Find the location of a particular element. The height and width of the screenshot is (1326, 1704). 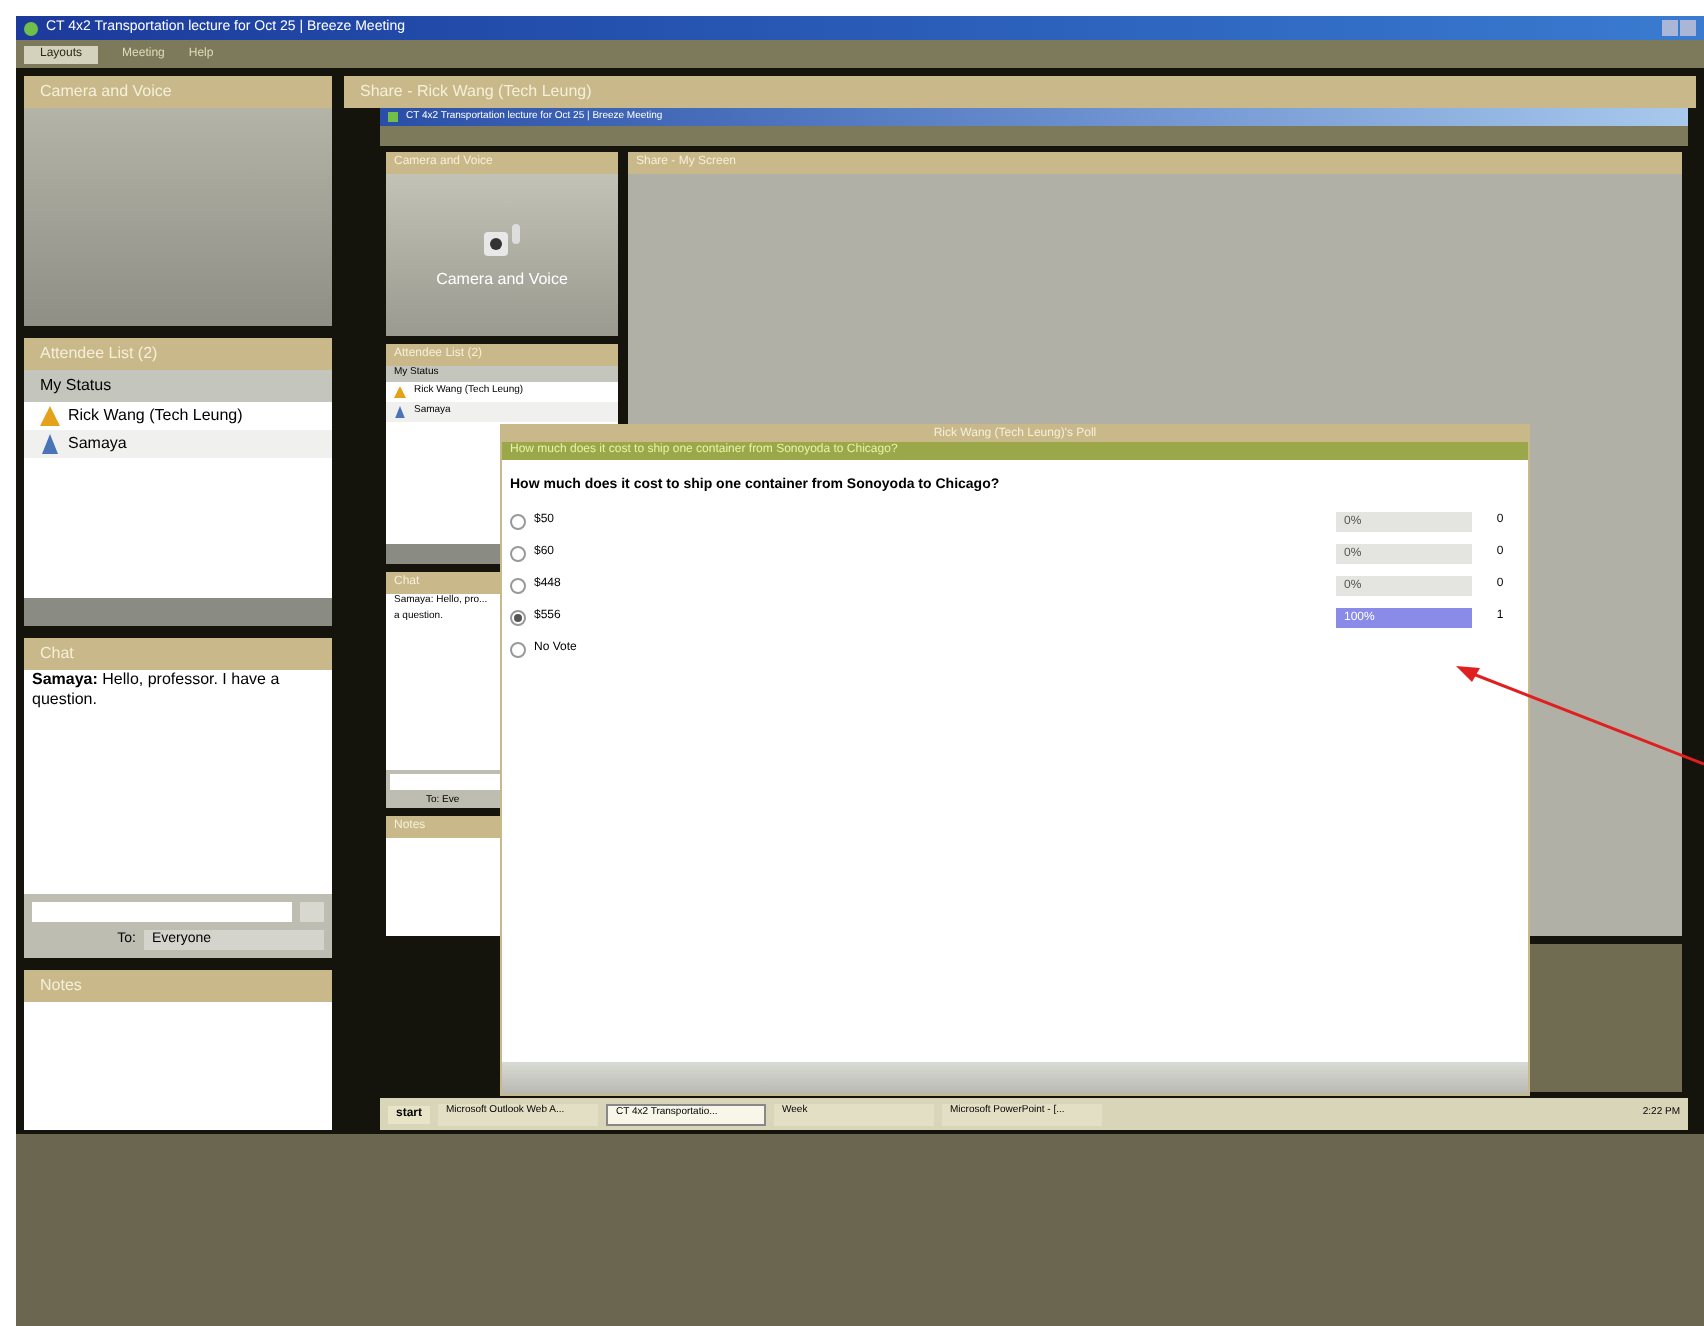

chat-message: Samaya: Hello, professor. I have a question. is located at coordinates (157, 690).